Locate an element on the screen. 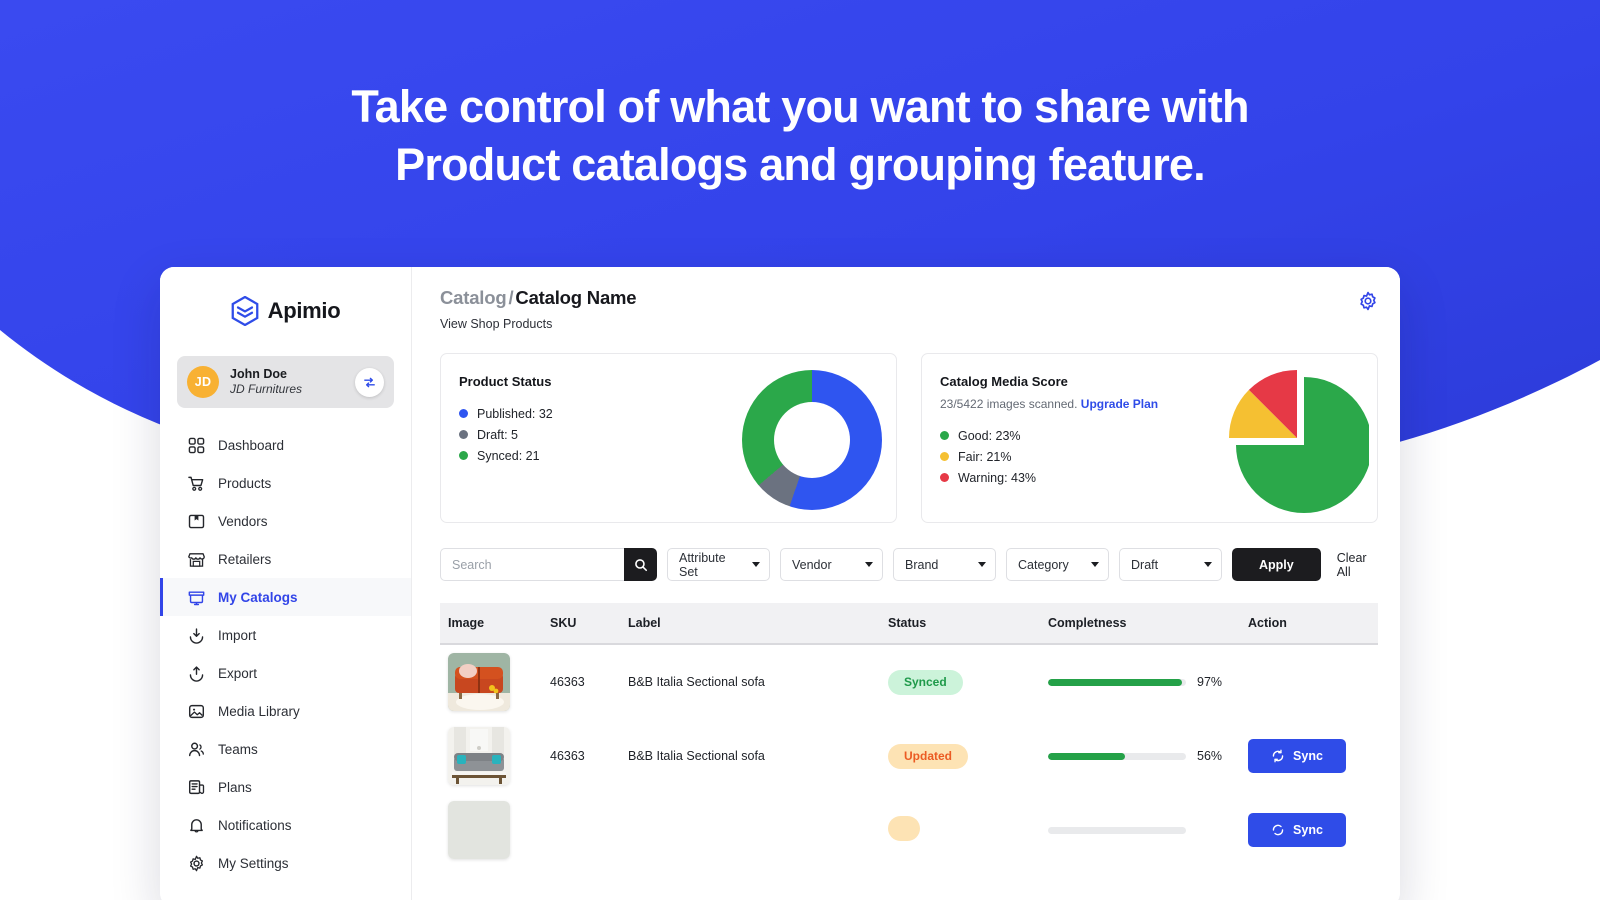 The height and width of the screenshot is (900, 1600). cell-completeness: 56% is located at coordinates (1148, 756).